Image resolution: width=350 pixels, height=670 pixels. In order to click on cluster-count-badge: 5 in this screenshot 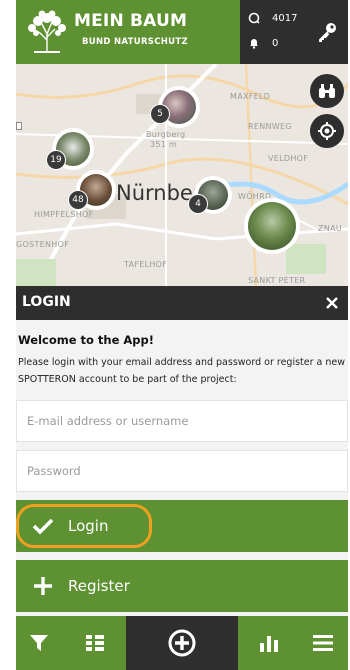, I will do `click(160, 114)`.